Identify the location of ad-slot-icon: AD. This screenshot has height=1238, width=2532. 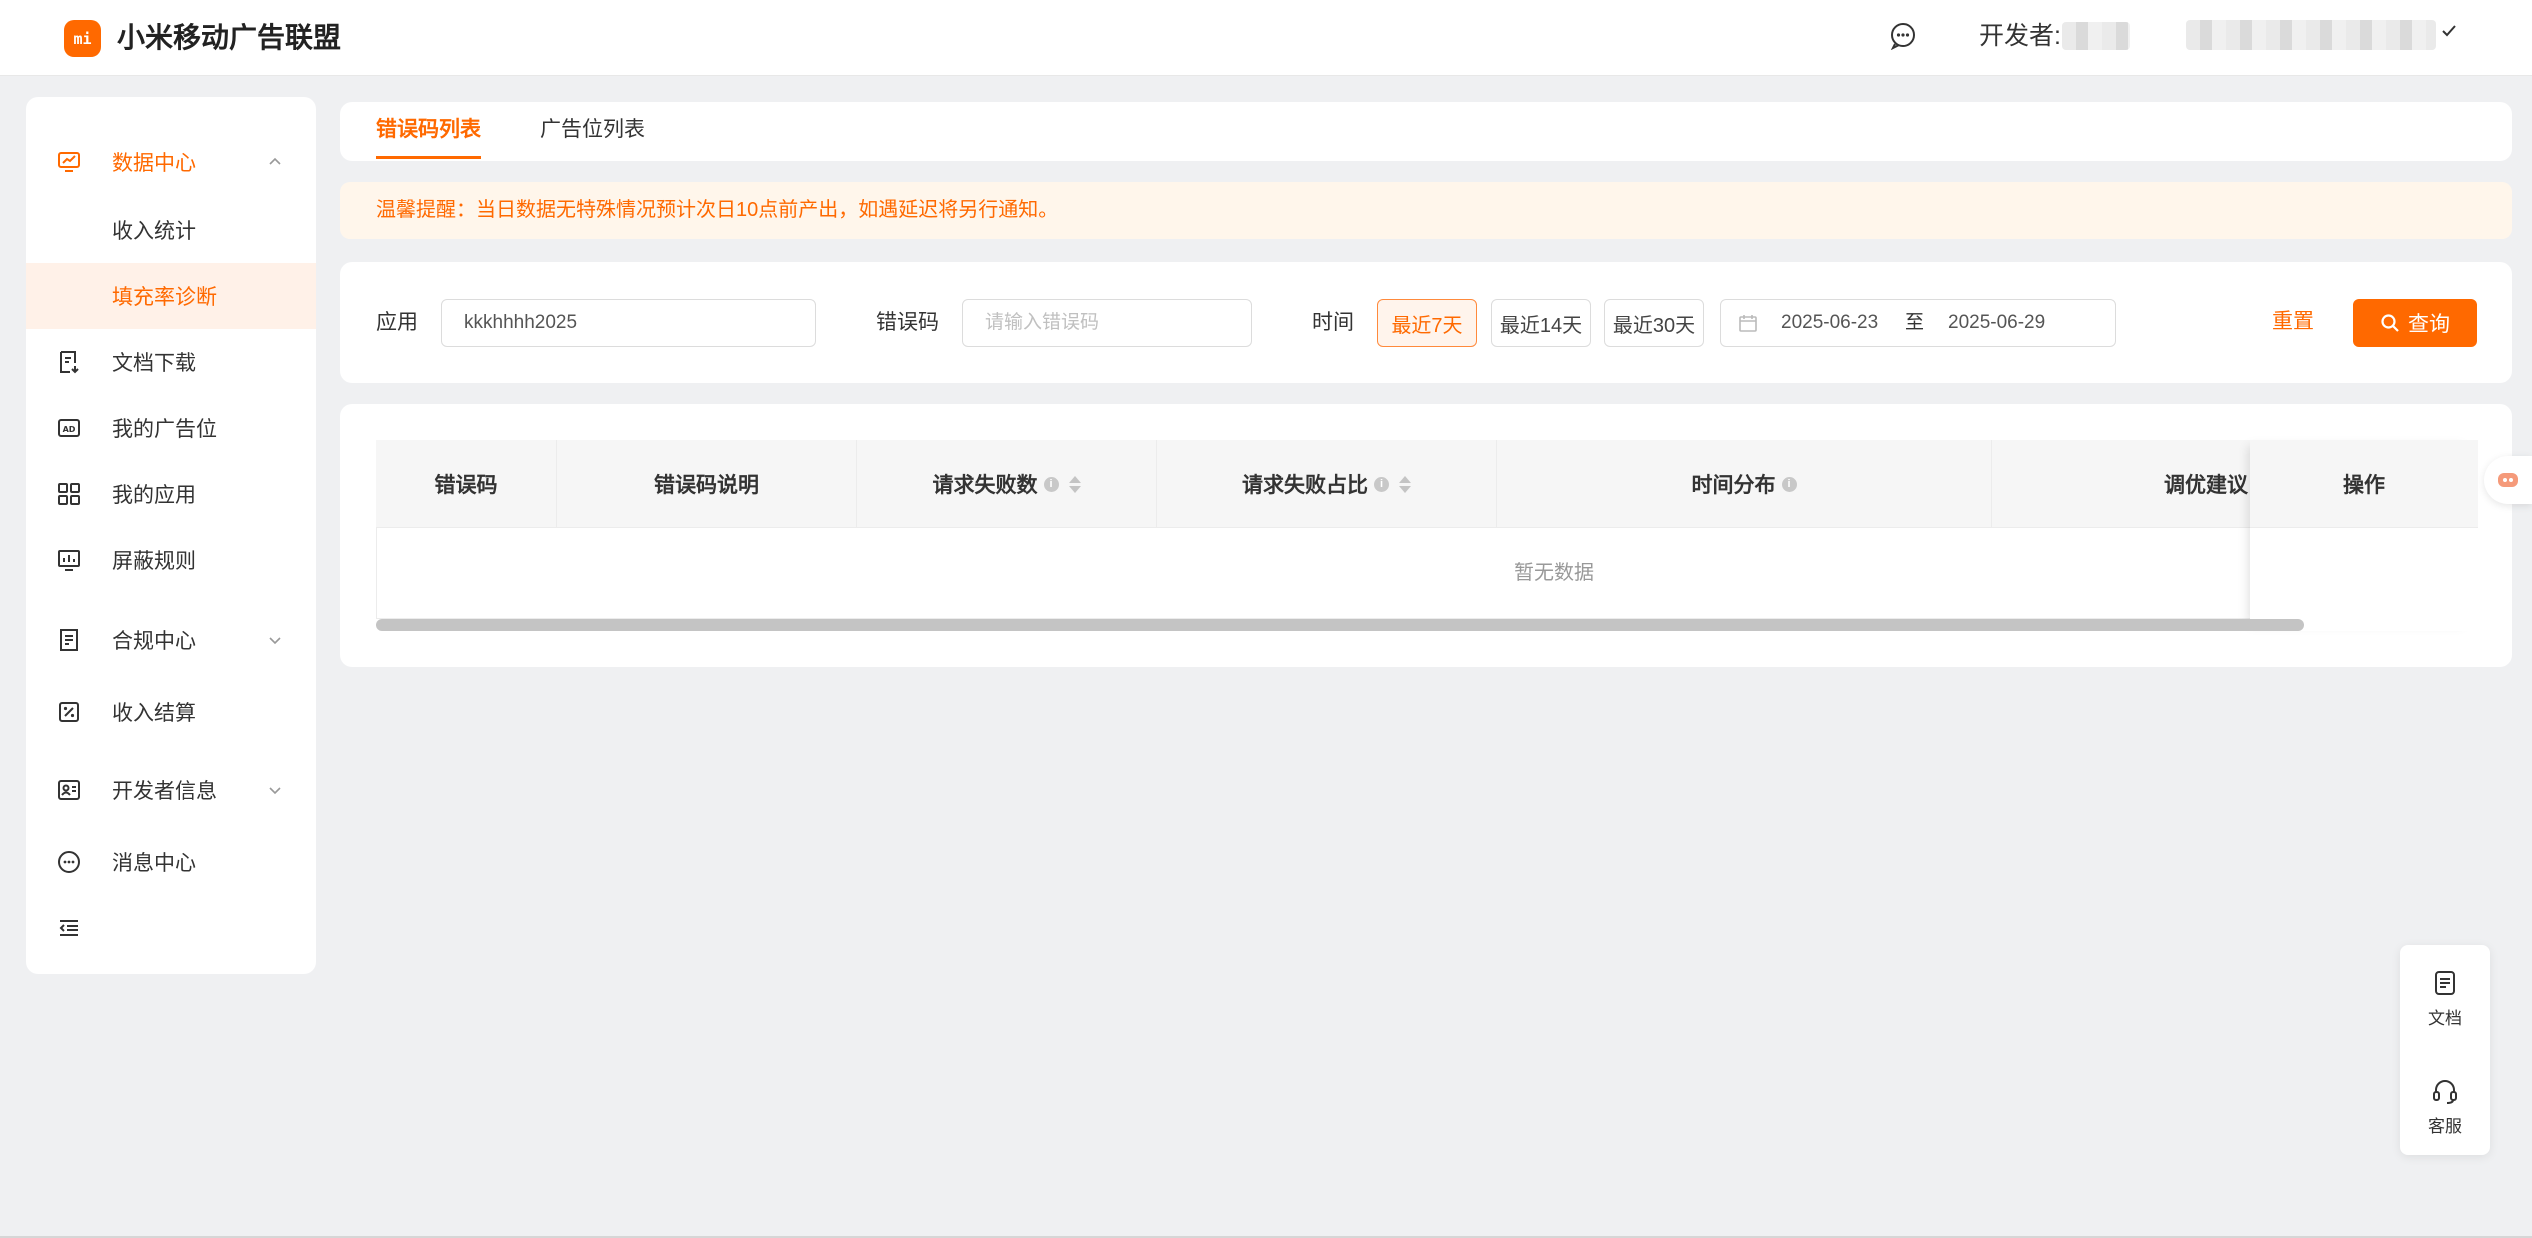
(69, 428).